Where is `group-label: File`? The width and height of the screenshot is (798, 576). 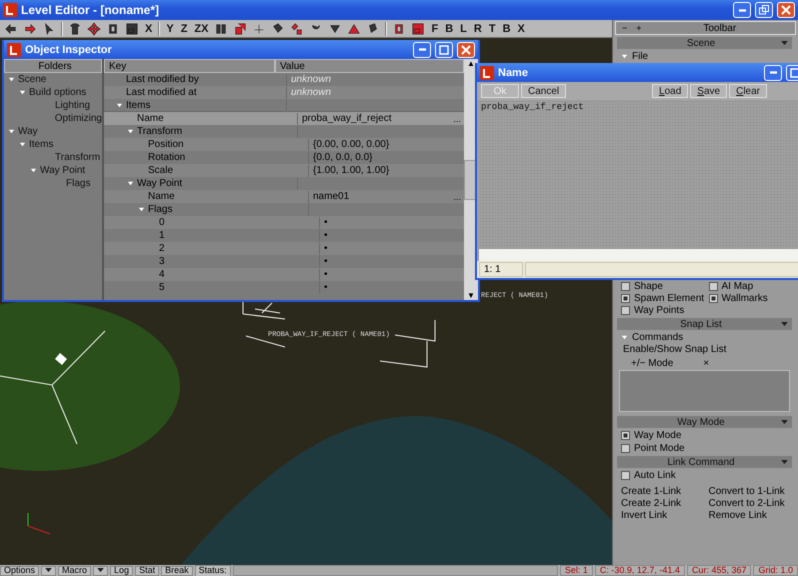 group-label: File is located at coordinates (640, 56).